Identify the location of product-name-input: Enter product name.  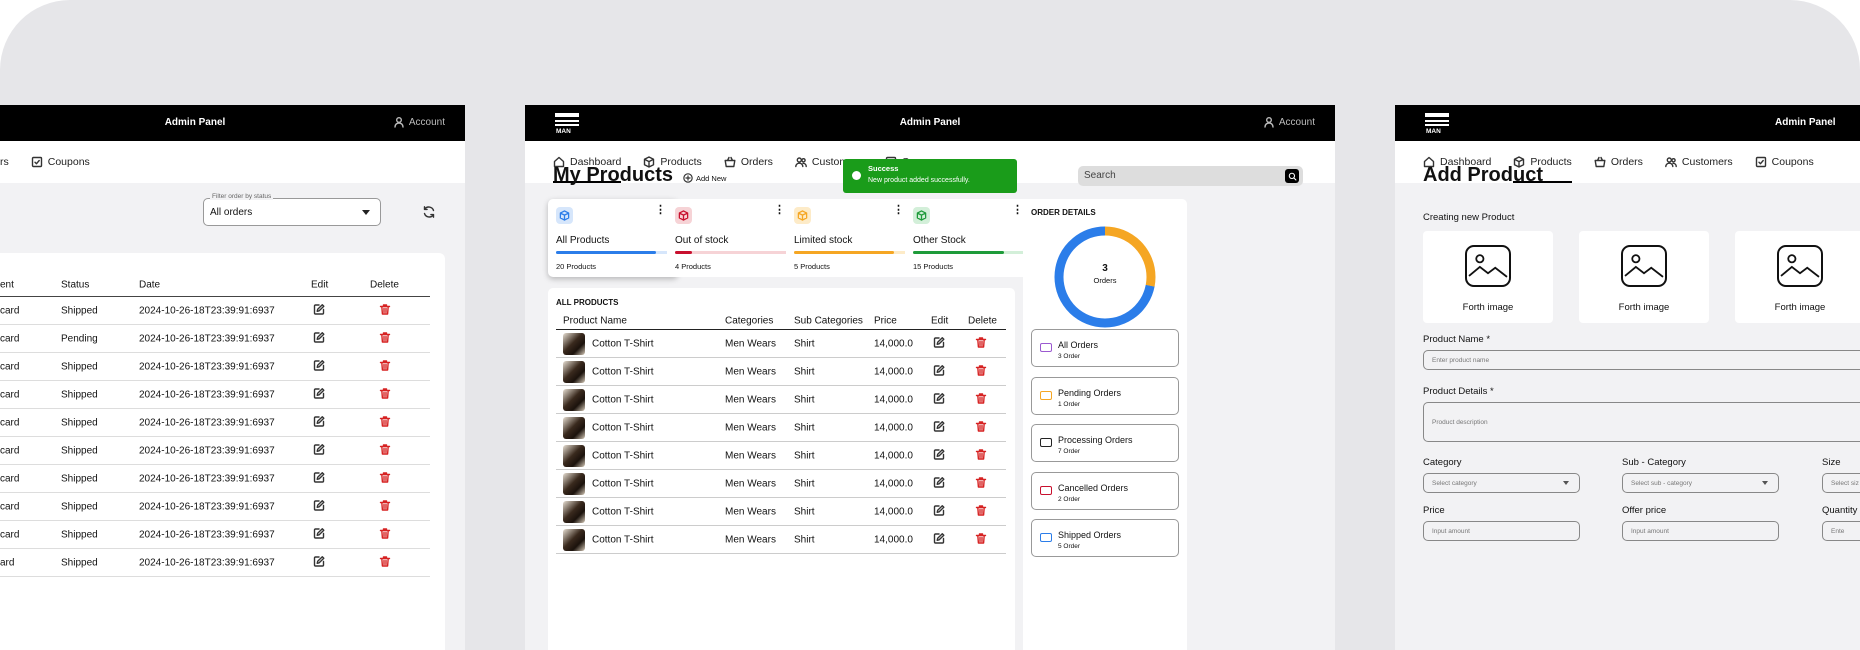
(1641, 360).